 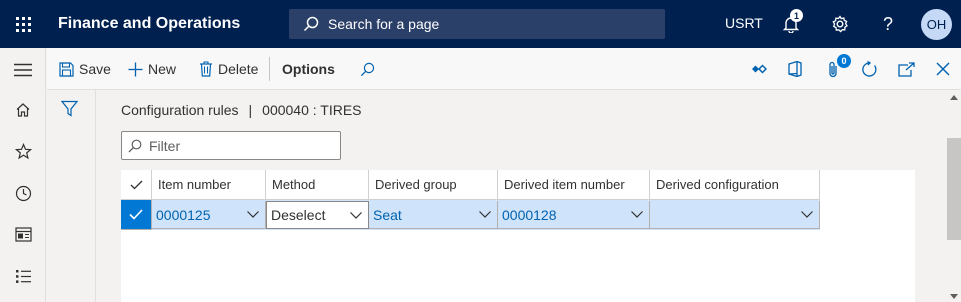 What do you see at coordinates (238, 69) in the screenshot?
I see `delete-label: Delete` at bounding box center [238, 69].